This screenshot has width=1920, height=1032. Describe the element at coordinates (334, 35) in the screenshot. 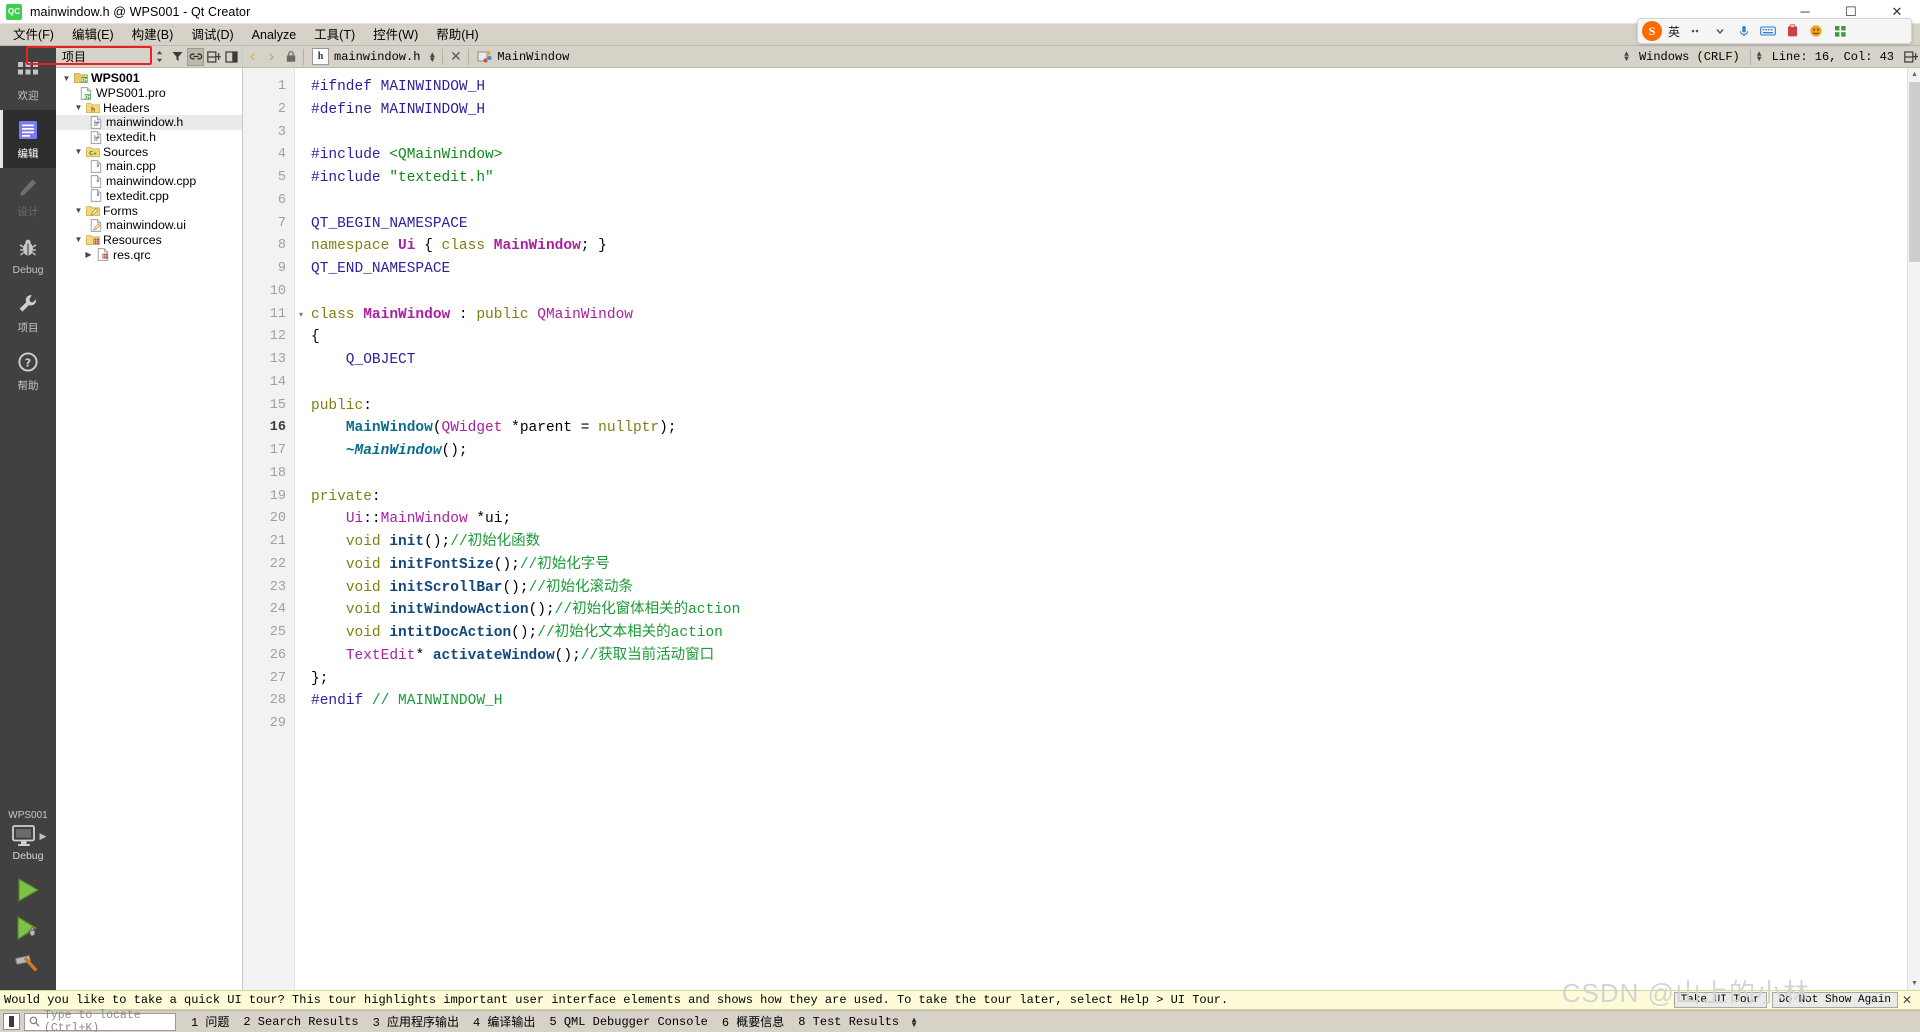

I see `menu-tools: 工具(T)` at that location.